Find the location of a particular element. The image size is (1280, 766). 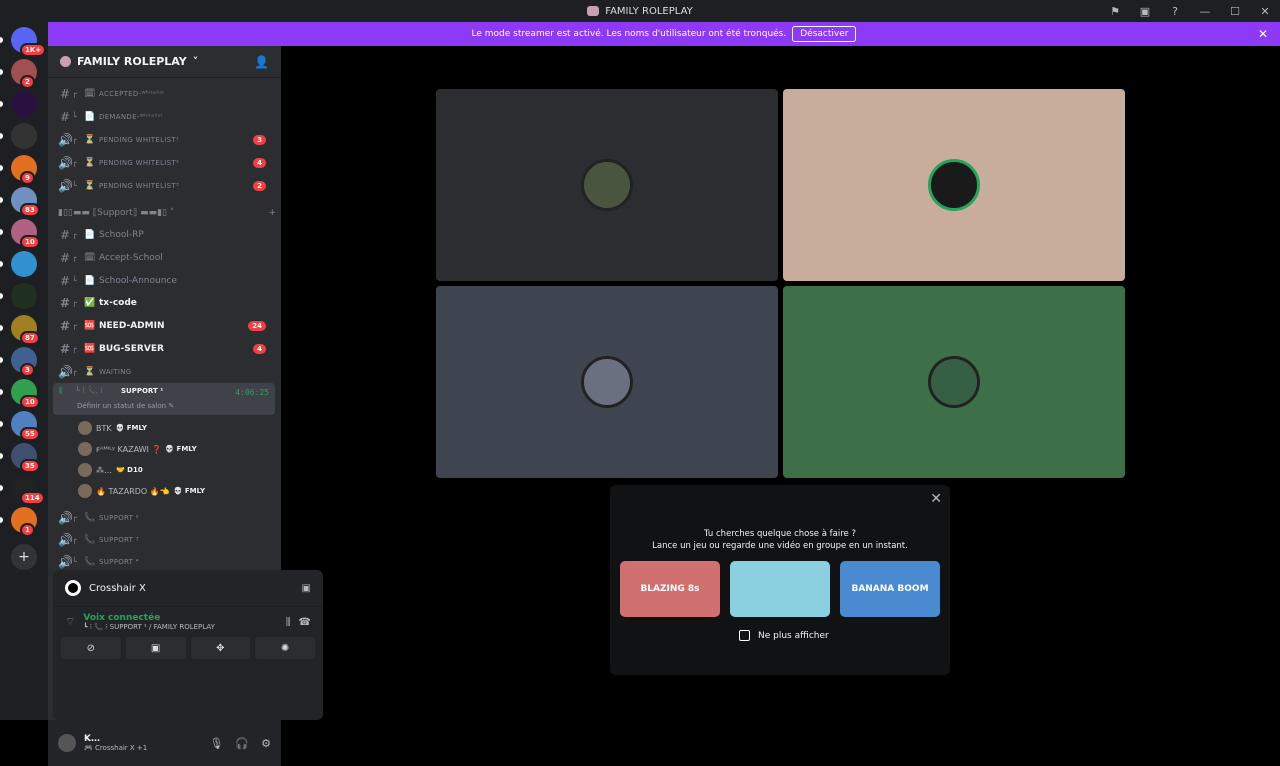

channel-3: 🔊 ┌ ⏳ PENDING WHITELIST² 4 is located at coordinates (167, 162).